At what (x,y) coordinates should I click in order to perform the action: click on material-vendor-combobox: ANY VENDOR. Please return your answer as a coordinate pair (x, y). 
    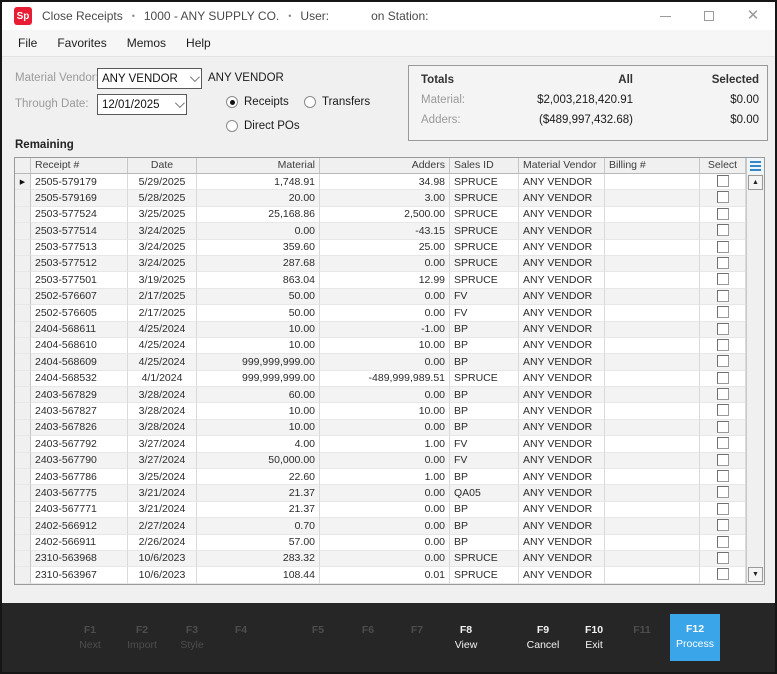
    Looking at the image, I should click on (149, 78).